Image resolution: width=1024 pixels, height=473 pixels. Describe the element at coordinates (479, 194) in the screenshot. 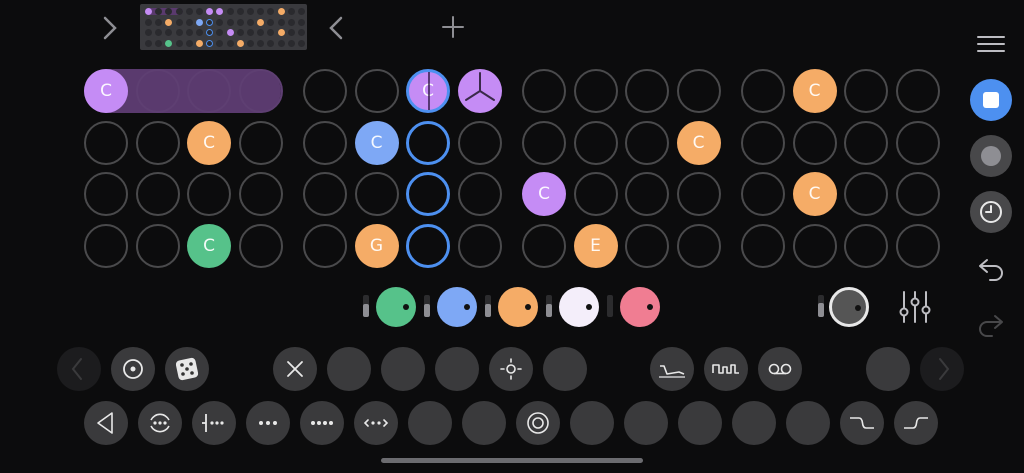

I see `pad-r3-c8` at that location.